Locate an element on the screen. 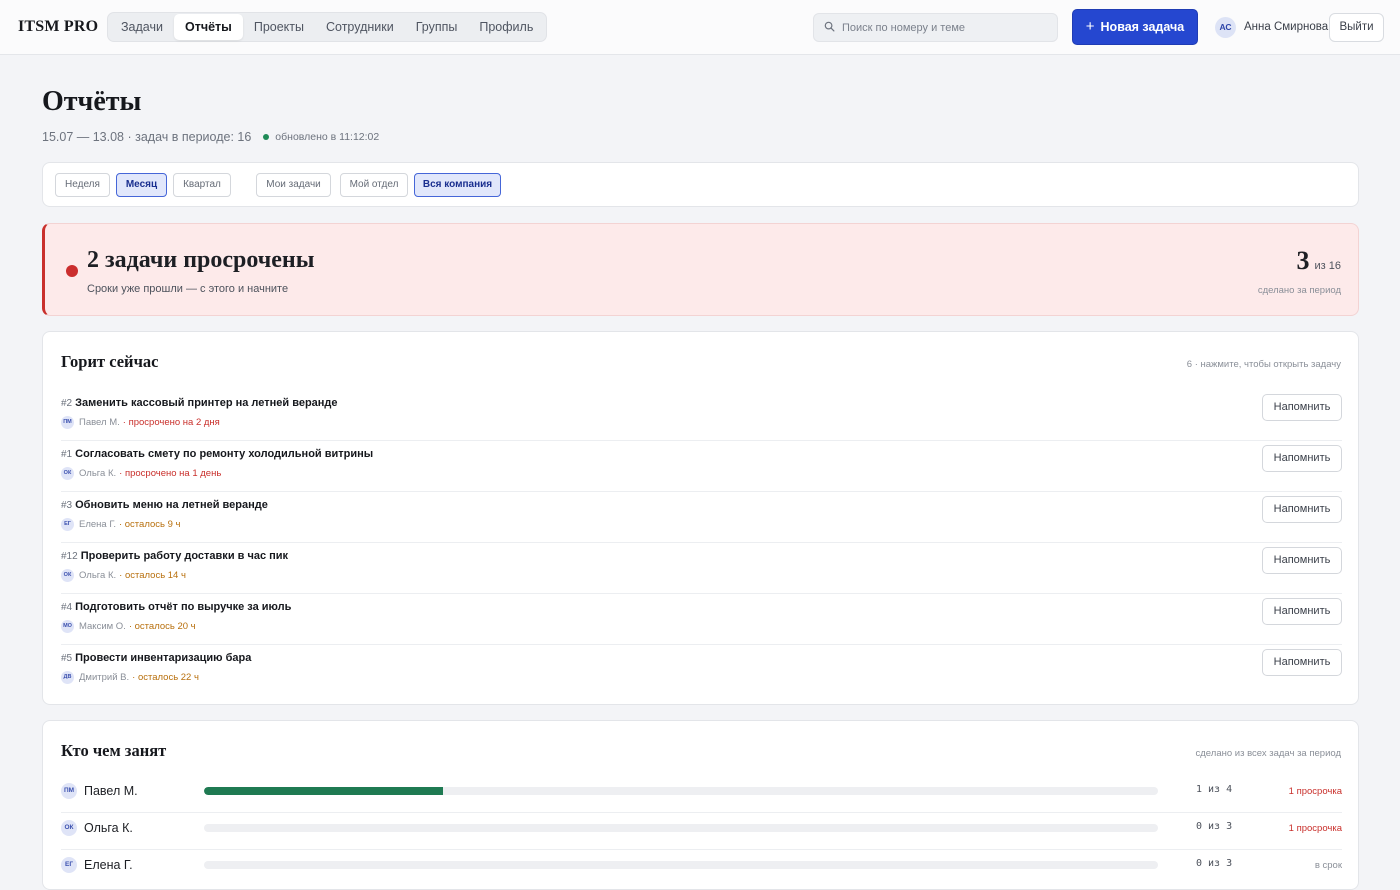 The image size is (1400, 890). search-input is located at coordinates (942, 27).